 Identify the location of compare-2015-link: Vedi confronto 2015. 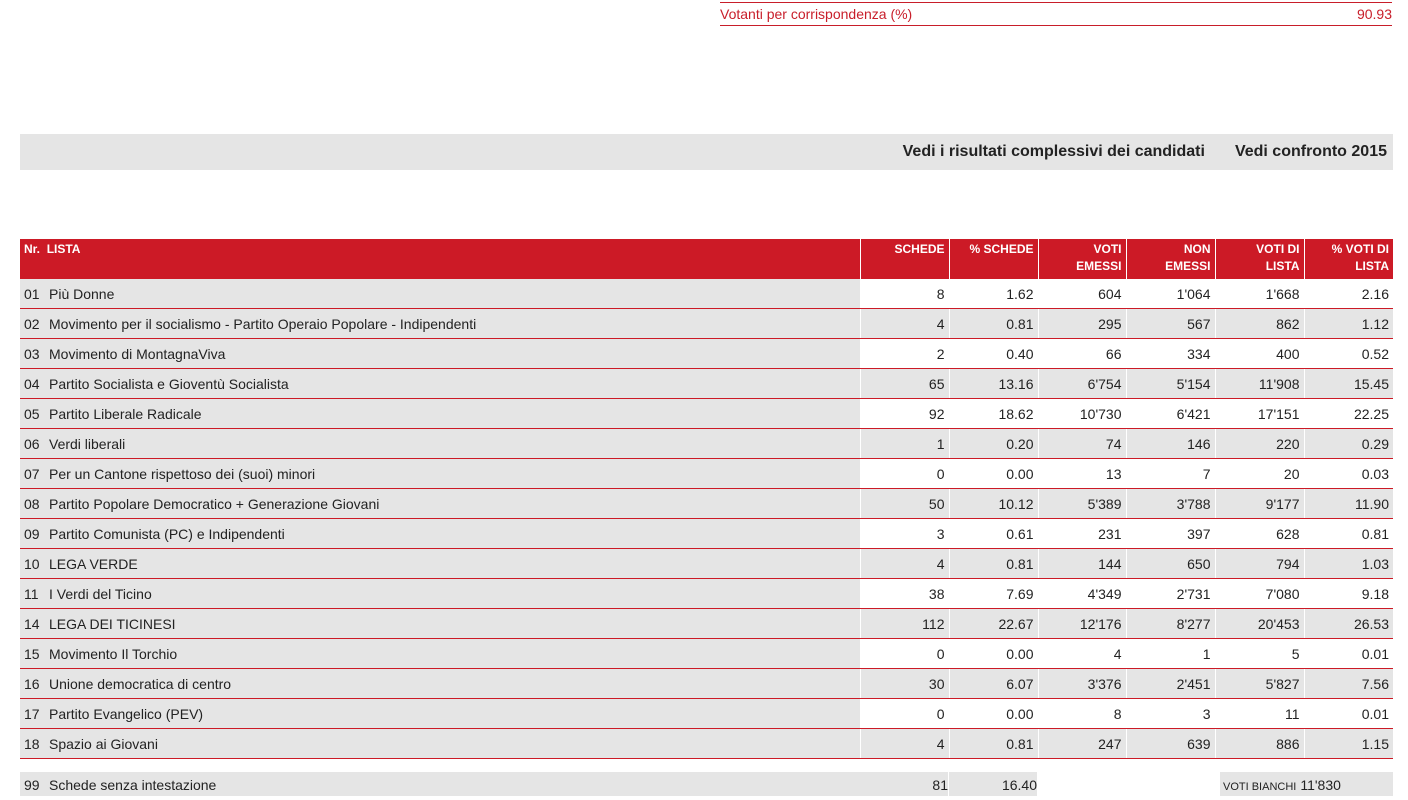
(1311, 152).